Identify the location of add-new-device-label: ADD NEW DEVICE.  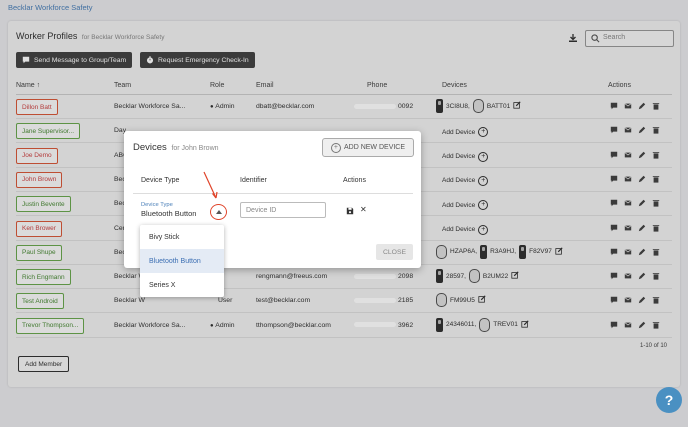
(374, 147).